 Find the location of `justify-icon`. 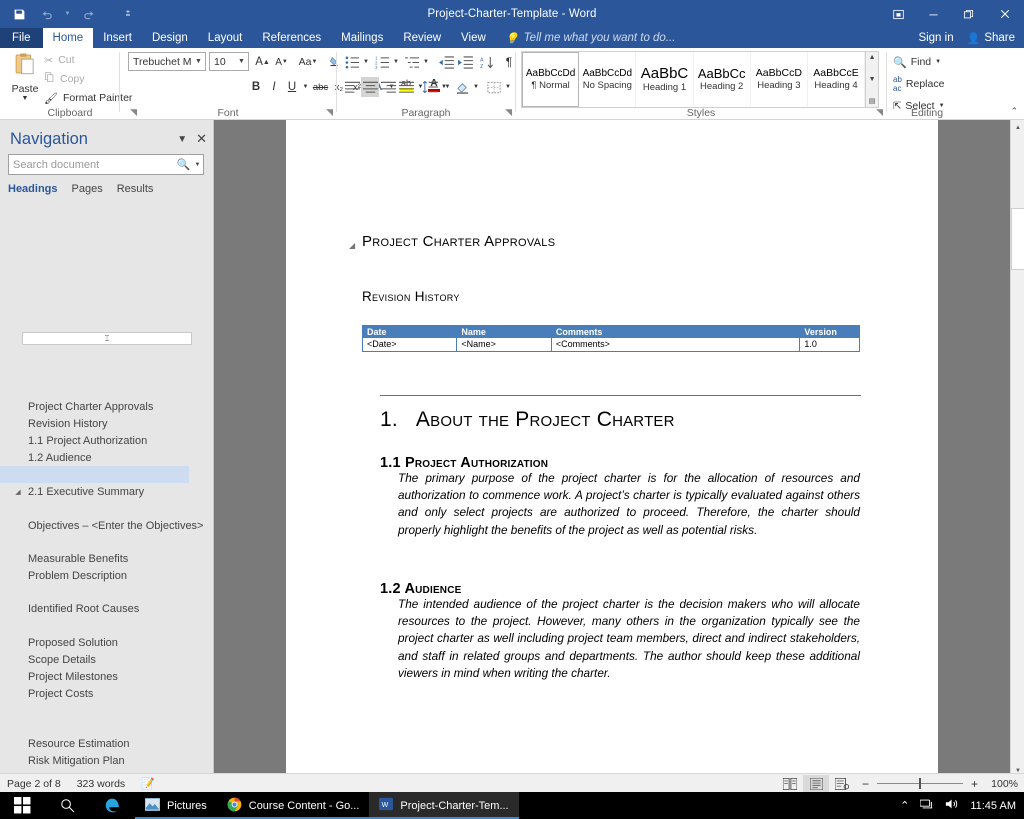

justify-icon is located at coordinates (406, 87).